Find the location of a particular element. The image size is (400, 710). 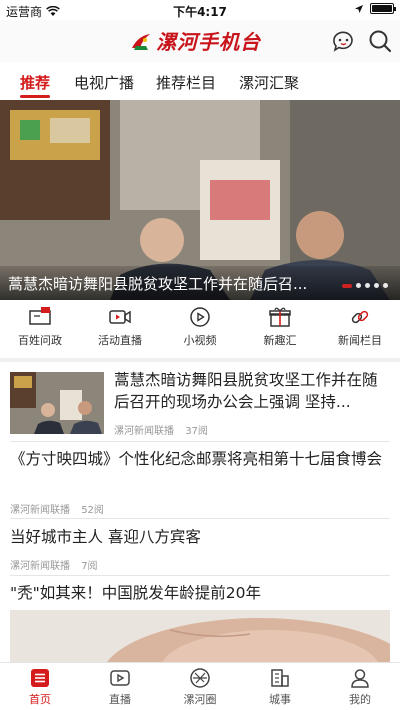

chat-mascot-icon is located at coordinates (343, 41).